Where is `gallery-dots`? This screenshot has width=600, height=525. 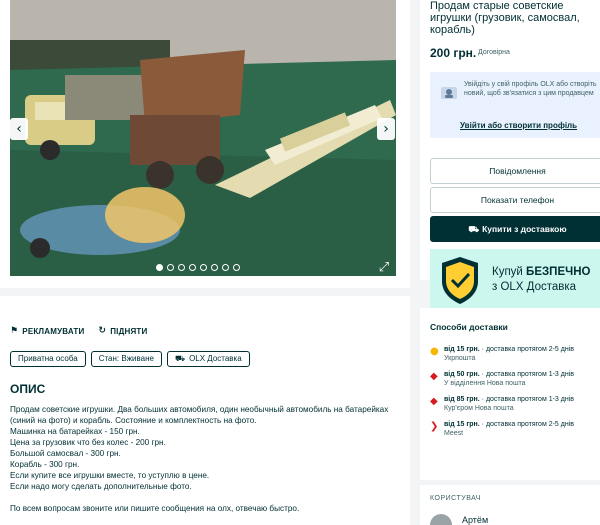 gallery-dots is located at coordinates (198, 267).